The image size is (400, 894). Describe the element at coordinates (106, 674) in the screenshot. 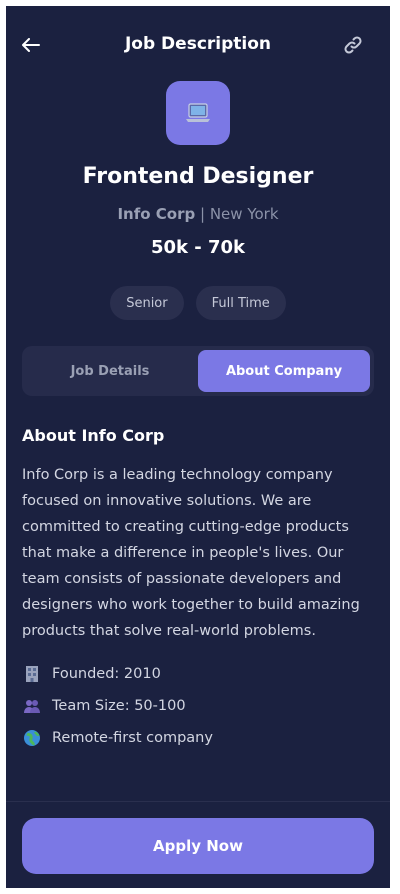

I see `fact-text: Founded: 2010` at that location.